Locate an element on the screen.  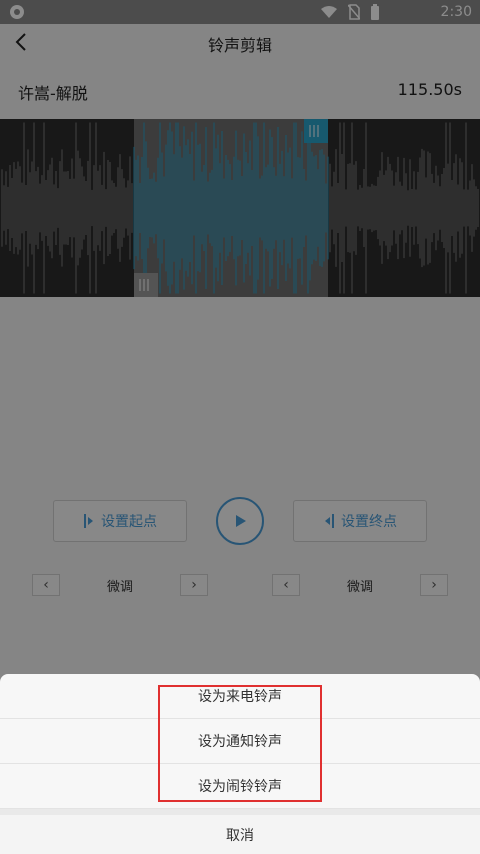
cancel-button: 取消 is located at coordinates (240, 834).